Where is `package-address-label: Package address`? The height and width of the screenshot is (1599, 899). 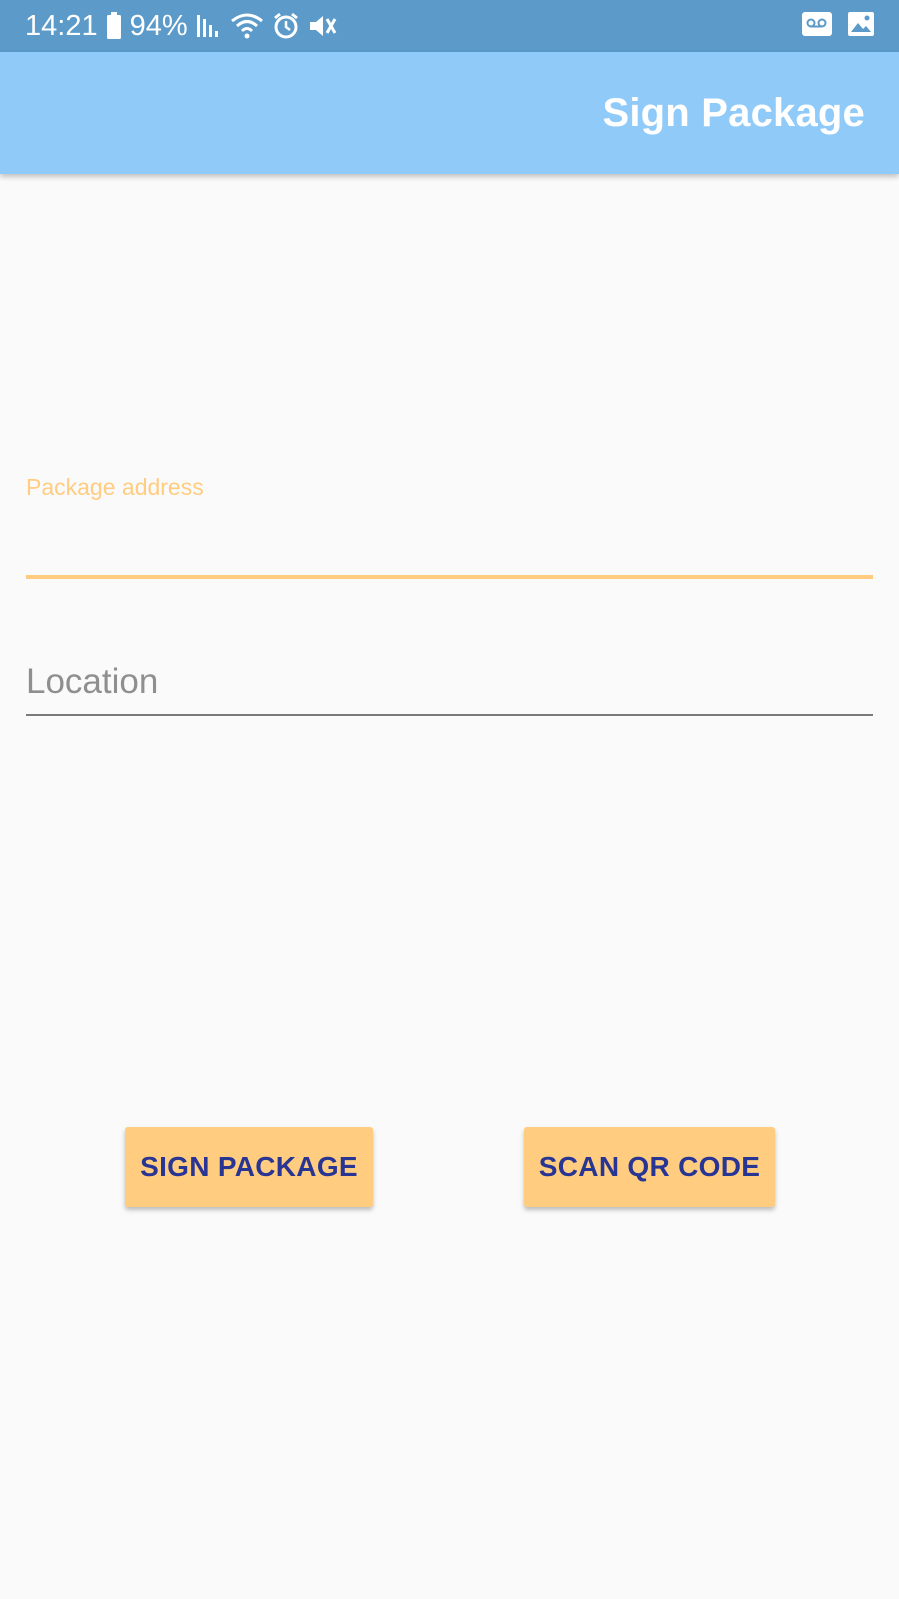
package-address-label: Package address is located at coordinates (115, 487).